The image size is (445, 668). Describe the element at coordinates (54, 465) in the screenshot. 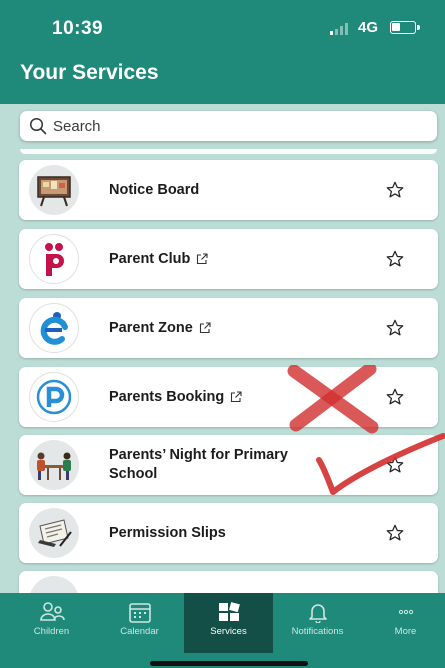

I see `parents-night-icon` at that location.